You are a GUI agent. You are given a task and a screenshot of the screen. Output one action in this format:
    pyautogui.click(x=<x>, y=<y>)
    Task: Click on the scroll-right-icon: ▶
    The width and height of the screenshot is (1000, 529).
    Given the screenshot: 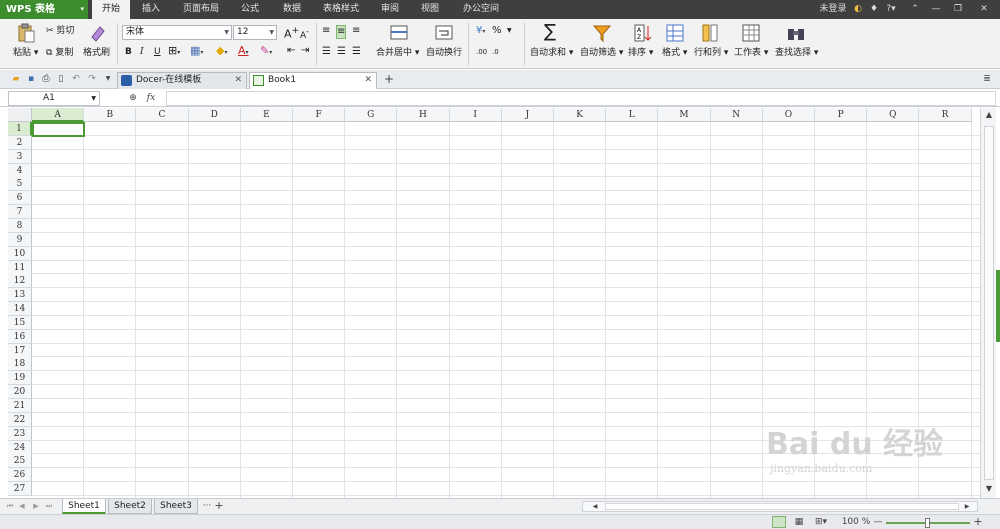 What is the action you would take?
    pyautogui.click(x=967, y=507)
    